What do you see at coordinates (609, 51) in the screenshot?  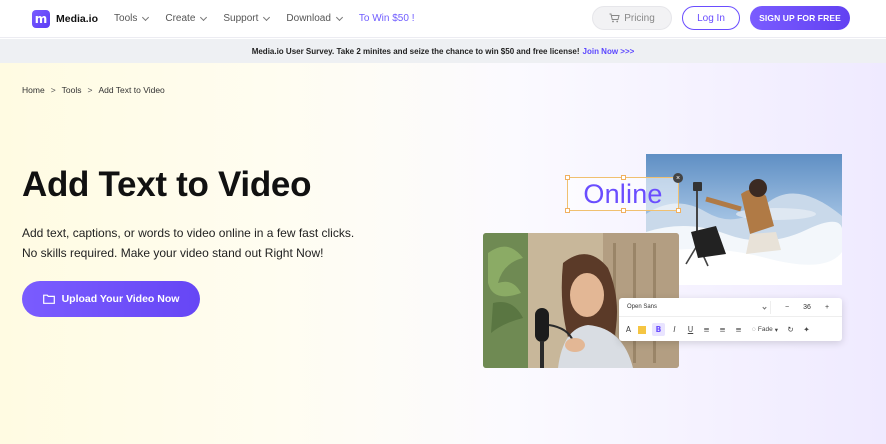 I see `join-now-link: Join Now >>>` at bounding box center [609, 51].